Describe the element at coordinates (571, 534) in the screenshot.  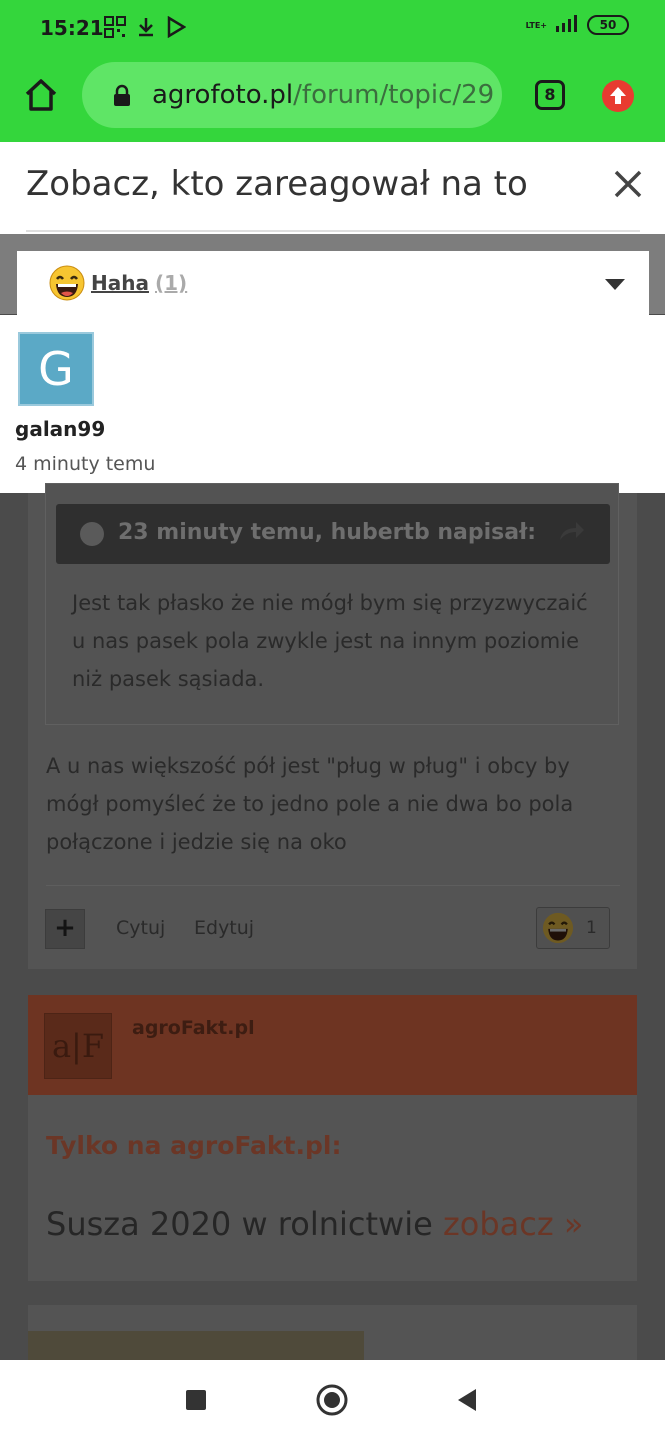
I see `share-arrow-icon` at that location.